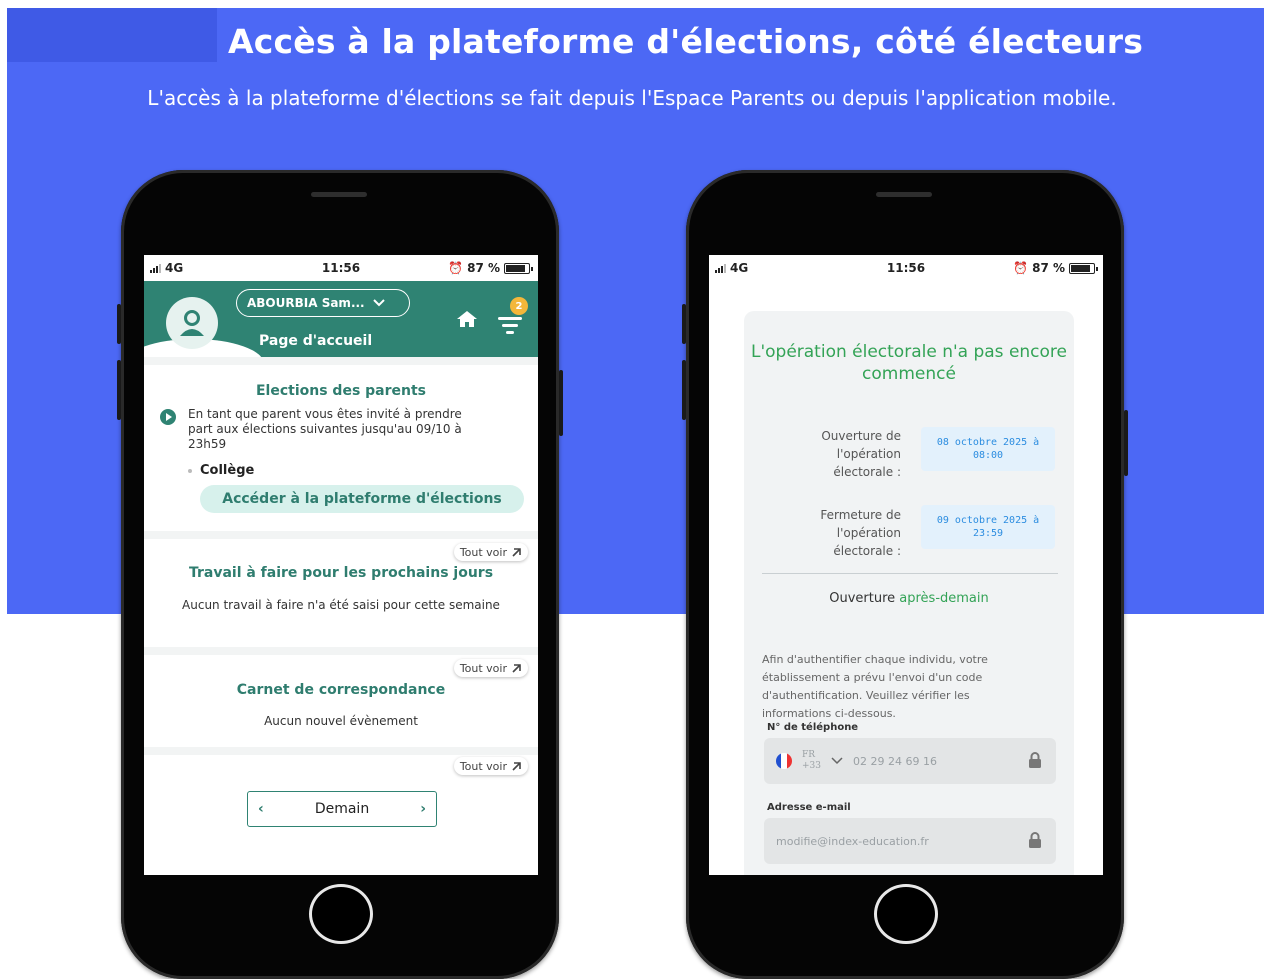 The height and width of the screenshot is (979, 1264). What do you see at coordinates (895, 761) in the screenshot?
I see `phone-value: 02 29 24 69 16` at bounding box center [895, 761].